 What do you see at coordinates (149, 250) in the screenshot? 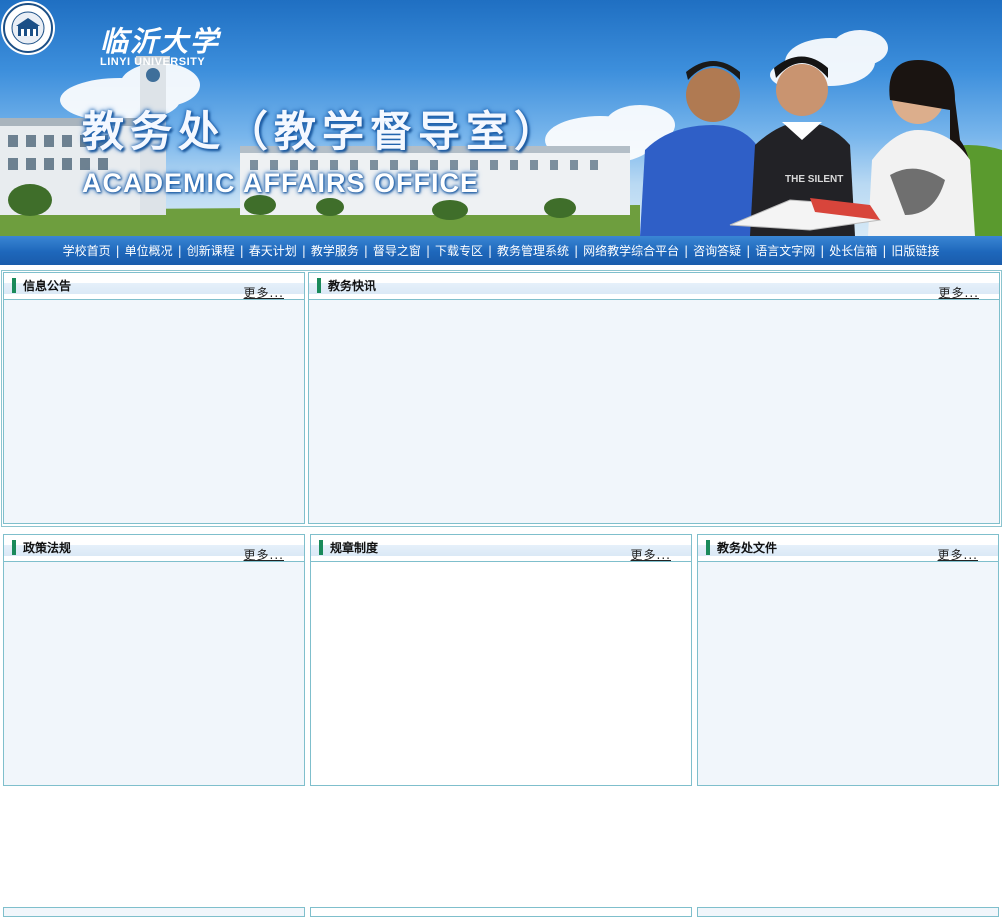
I see `nav-item-overview: 单位概况` at bounding box center [149, 250].